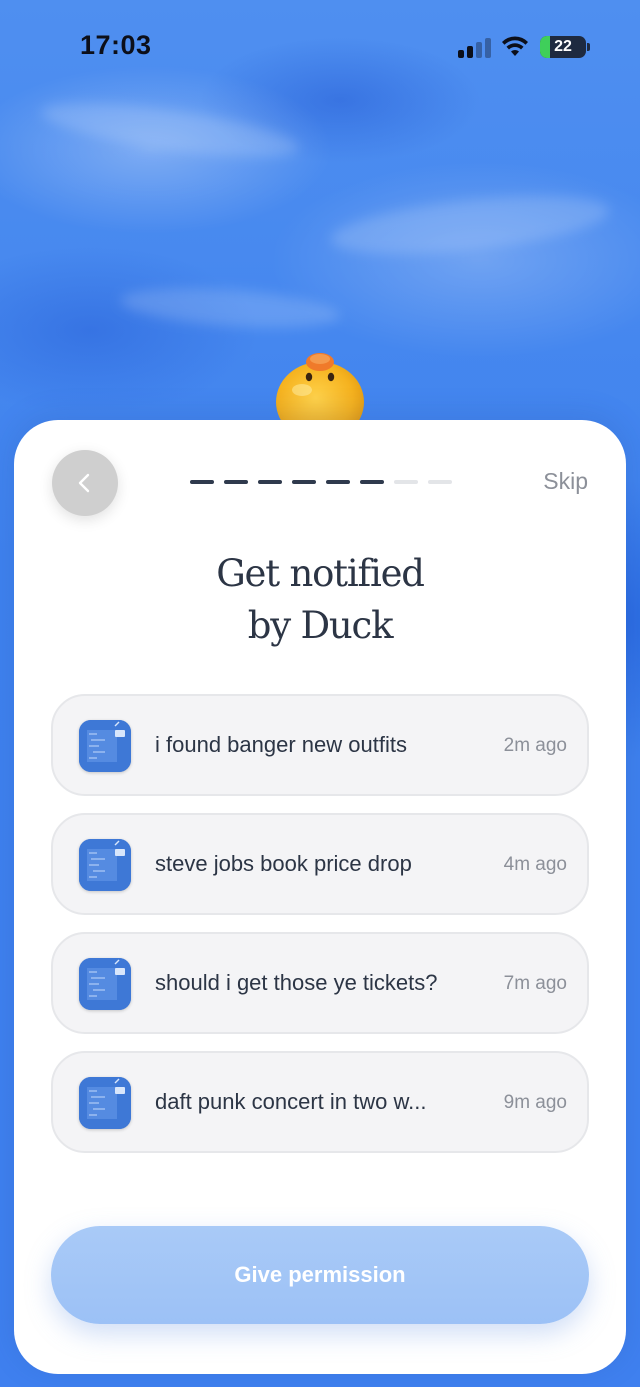 This screenshot has height=1387, width=640. I want to click on chevron-left-icon, so click(84, 483).